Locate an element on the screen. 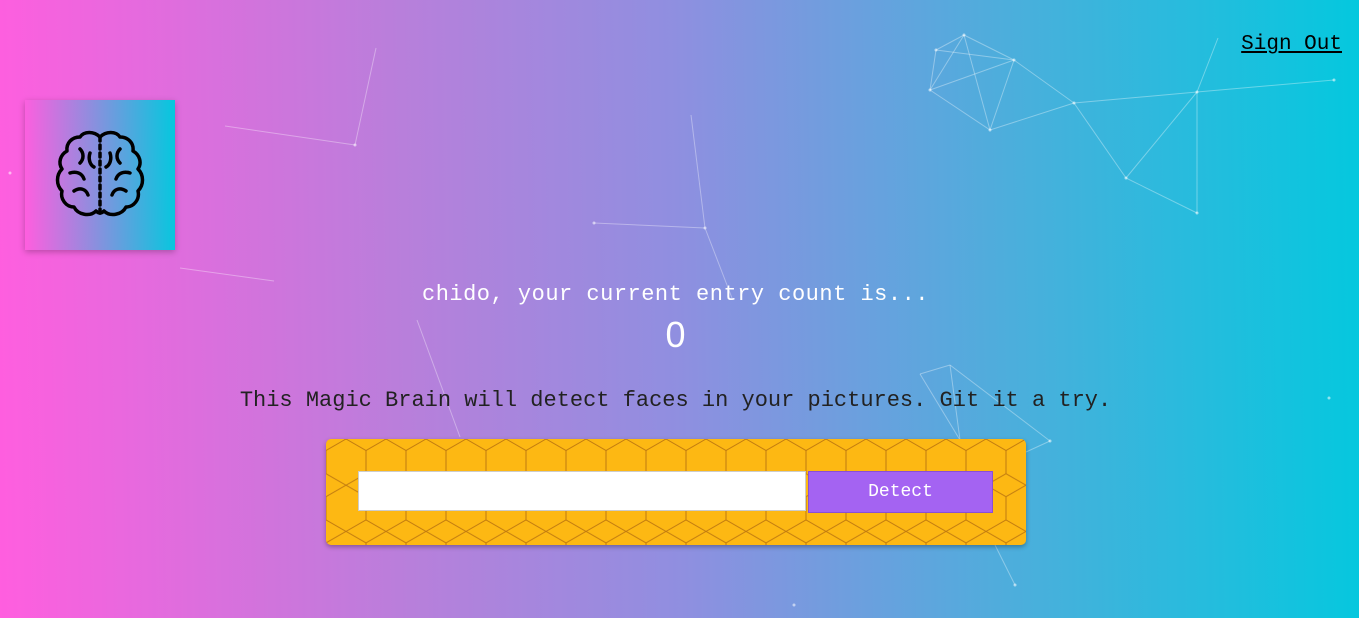  sign-out-link: Sign Out is located at coordinates (1291, 44).